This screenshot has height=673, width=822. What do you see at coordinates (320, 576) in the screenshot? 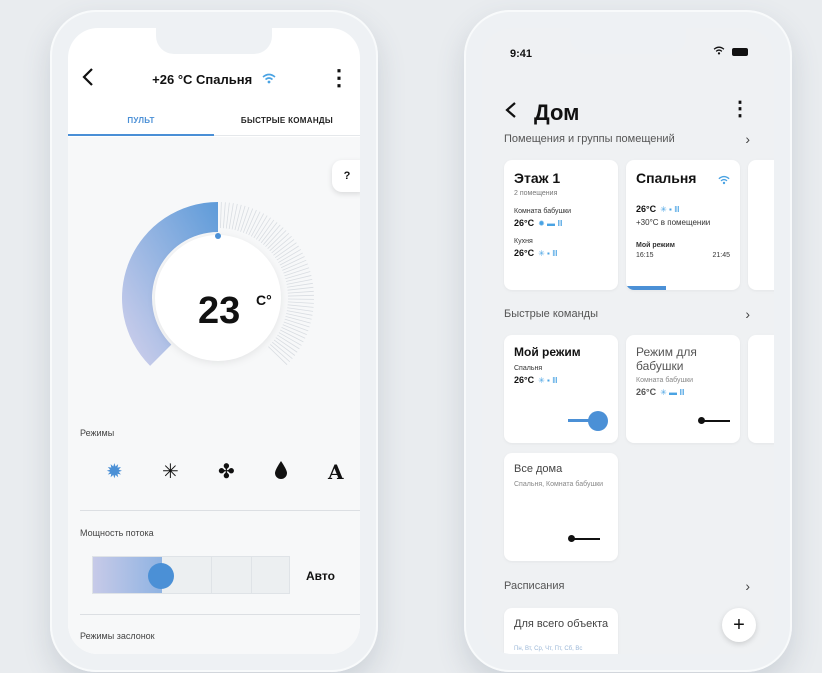
I see `flow-value: Авто` at bounding box center [320, 576].